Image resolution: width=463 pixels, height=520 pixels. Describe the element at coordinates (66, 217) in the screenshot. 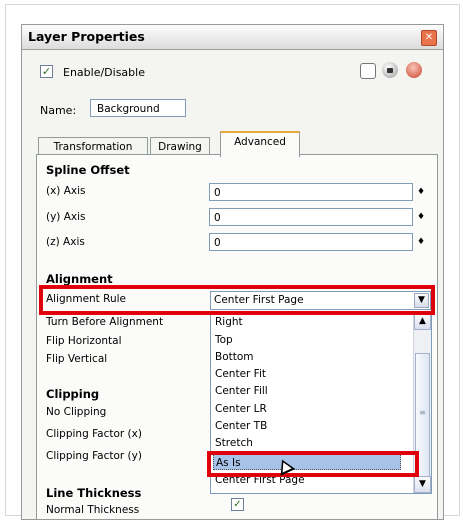

I see `y-axis-label: (y) Axis` at that location.